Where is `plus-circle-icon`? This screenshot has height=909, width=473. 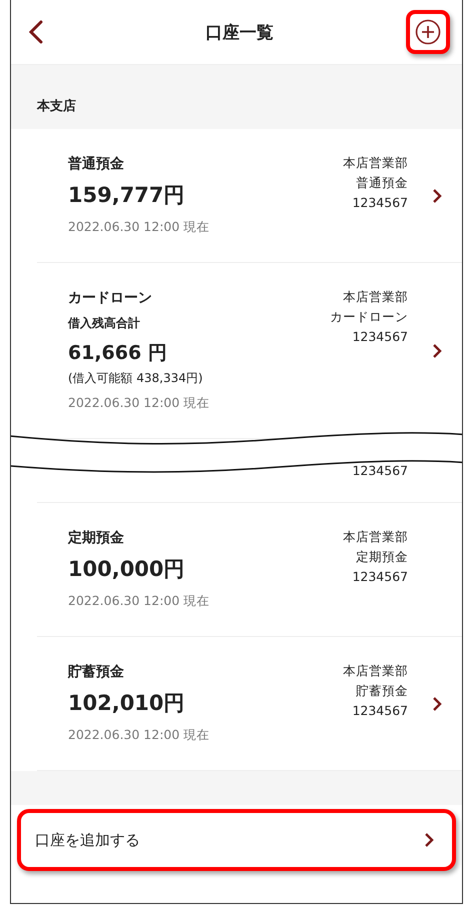
plus-circle-icon is located at coordinates (428, 32).